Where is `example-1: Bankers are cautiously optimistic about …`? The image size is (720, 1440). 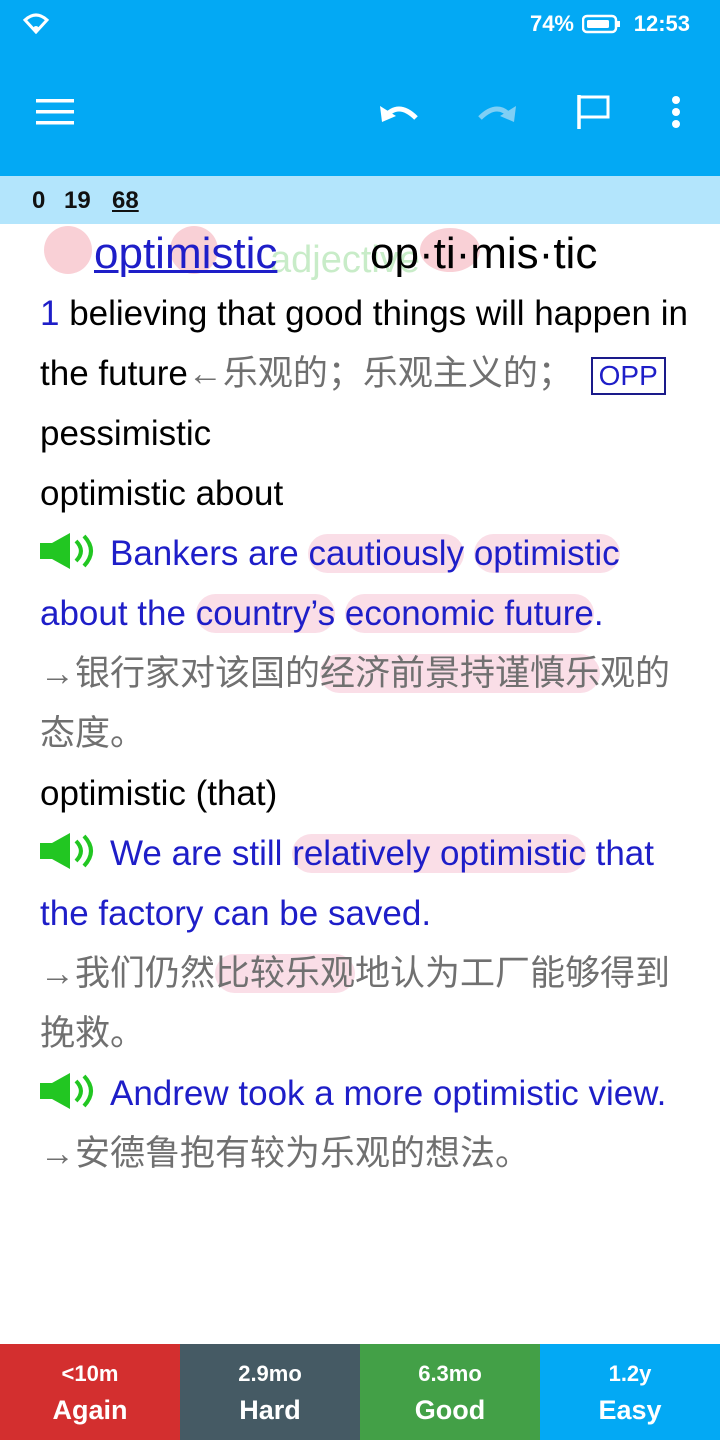
example-1: Bankers are cautiously optimistic about … is located at coordinates (365, 584).